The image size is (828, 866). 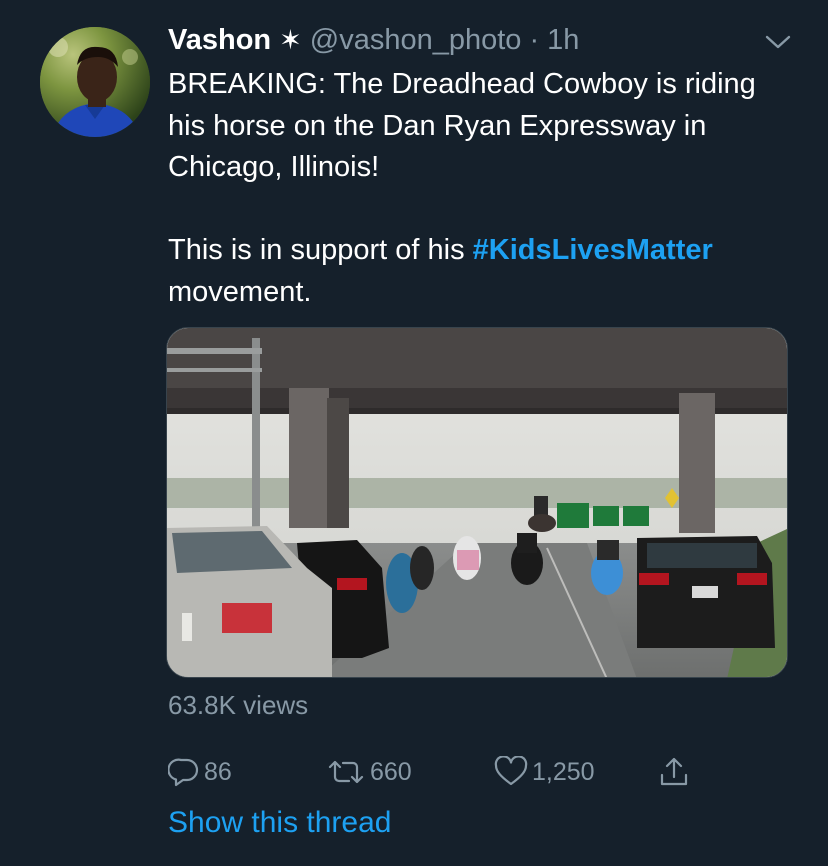 I want to click on reply-icon, so click(x=184, y=772).